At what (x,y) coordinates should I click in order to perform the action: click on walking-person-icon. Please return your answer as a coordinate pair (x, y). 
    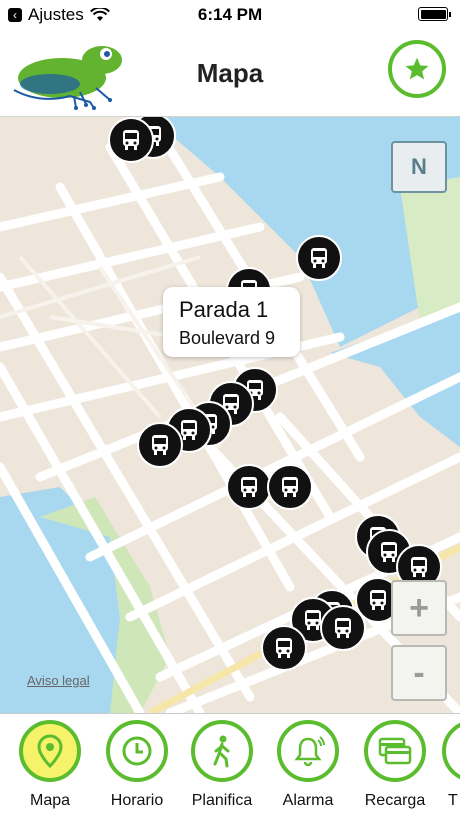
    Looking at the image, I should click on (221, 751).